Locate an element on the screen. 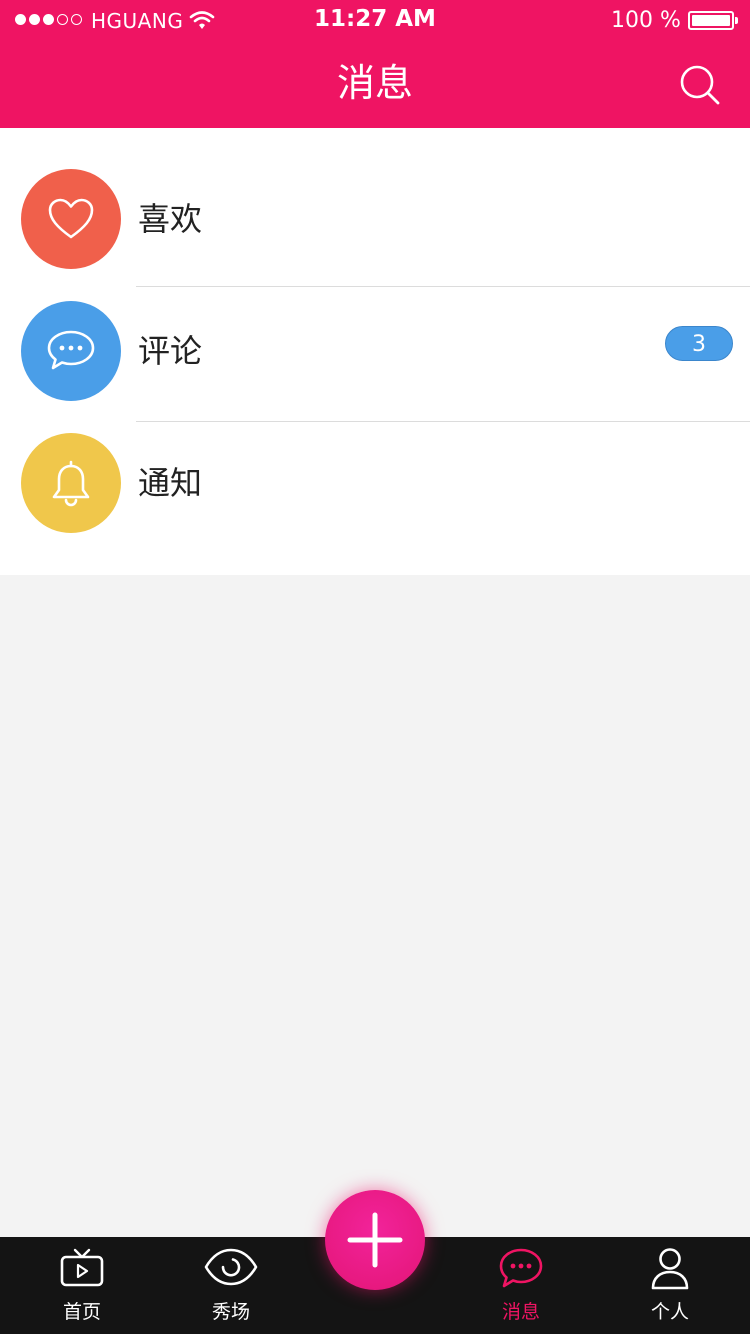 The width and height of the screenshot is (750, 1334). tab-label: 秀场 is located at coordinates (230, 1312).